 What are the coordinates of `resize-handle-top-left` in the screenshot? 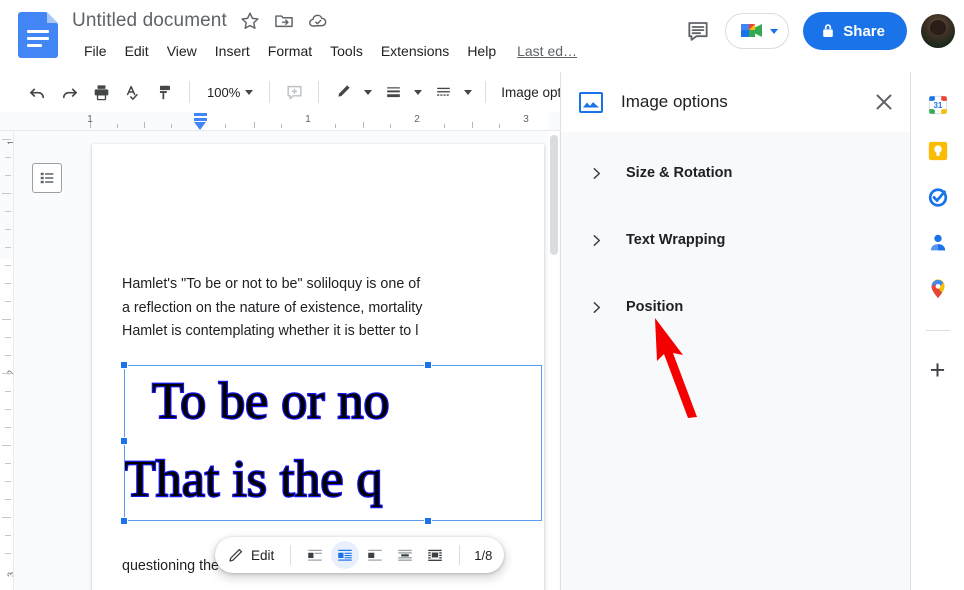 It's located at (124, 365).